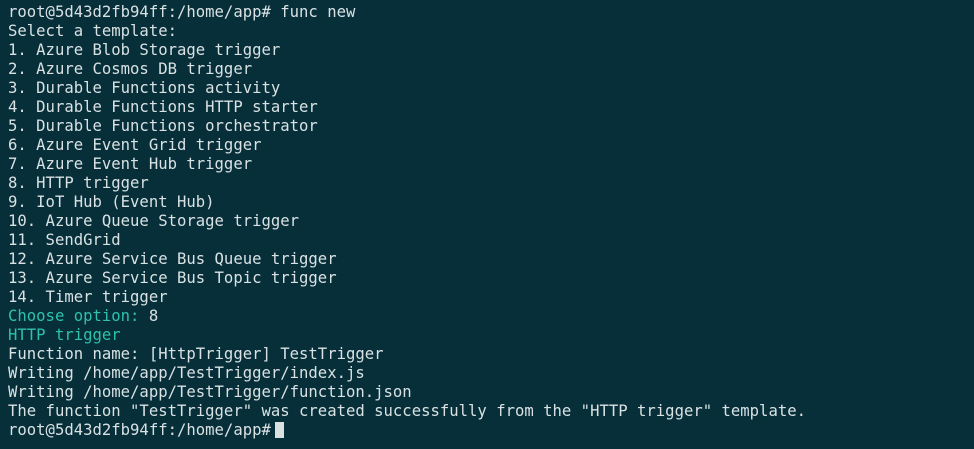  What do you see at coordinates (88, 297) in the screenshot?
I see `template-option: 14. Timer trigger` at bounding box center [88, 297].